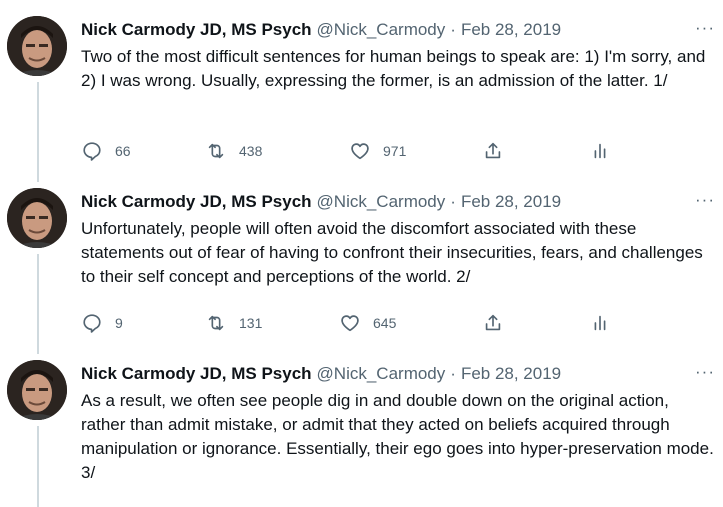 The height and width of the screenshot is (507, 723). I want to click on like-count: 645, so click(385, 323).